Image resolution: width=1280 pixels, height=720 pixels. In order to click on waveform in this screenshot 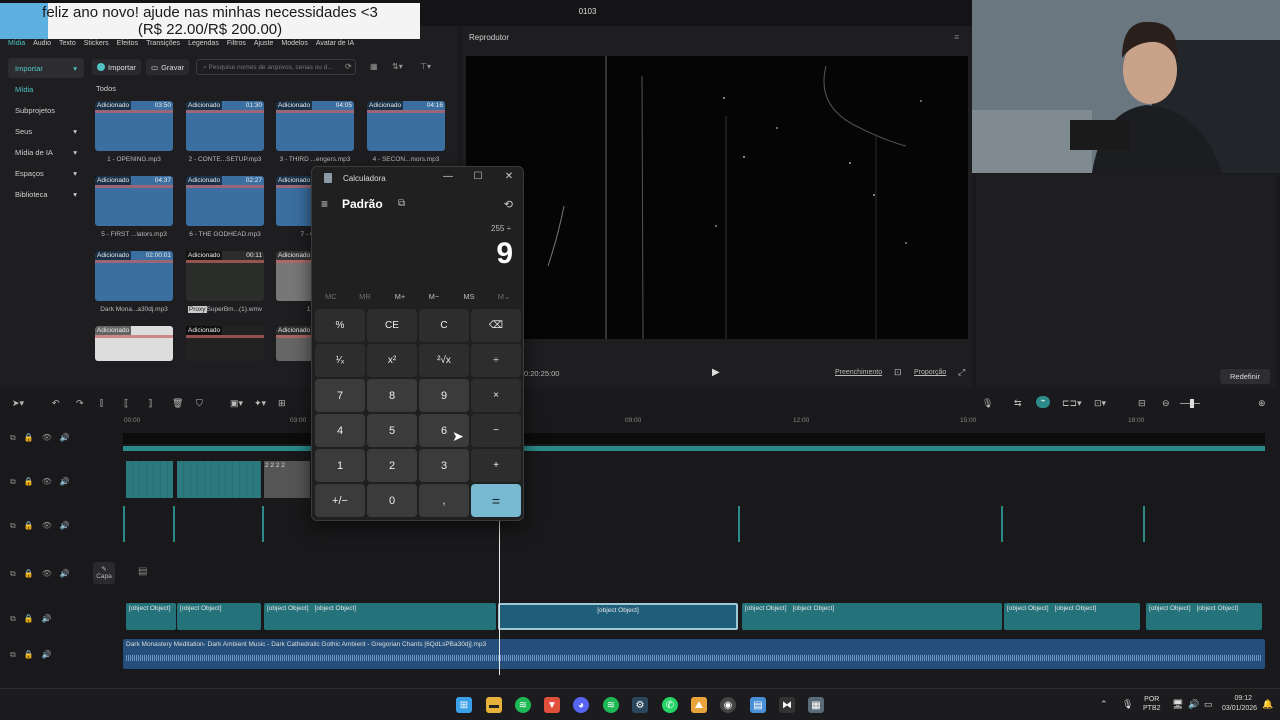, I will do `click(694, 658)`.